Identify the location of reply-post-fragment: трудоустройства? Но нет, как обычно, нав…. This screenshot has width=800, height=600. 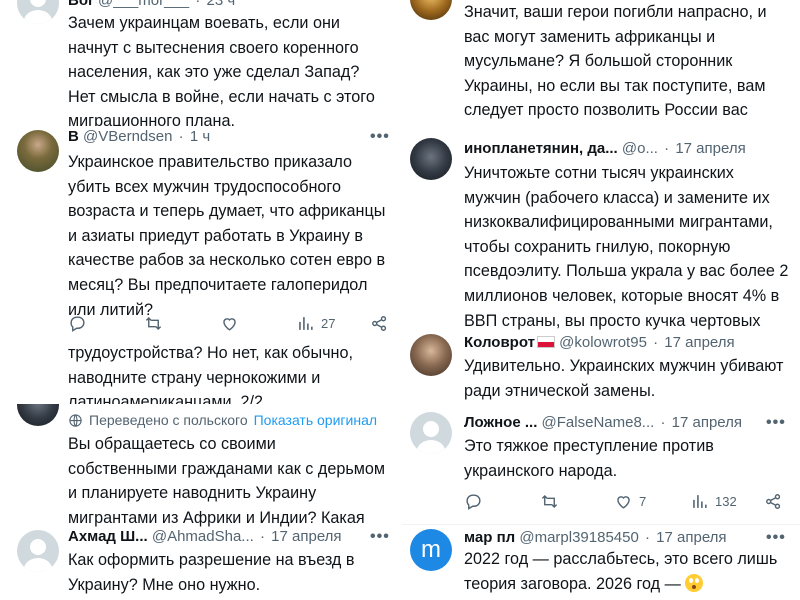
(200, 373).